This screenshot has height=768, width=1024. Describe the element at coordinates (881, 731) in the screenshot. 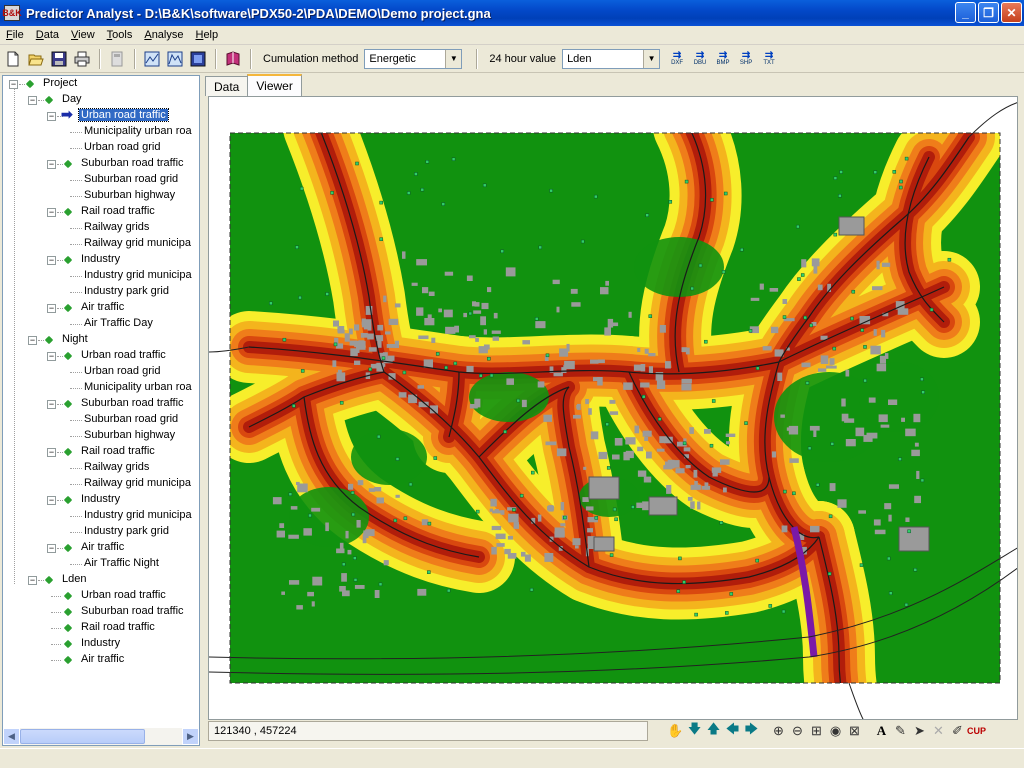

I see `text-tool-icon: A` at that location.